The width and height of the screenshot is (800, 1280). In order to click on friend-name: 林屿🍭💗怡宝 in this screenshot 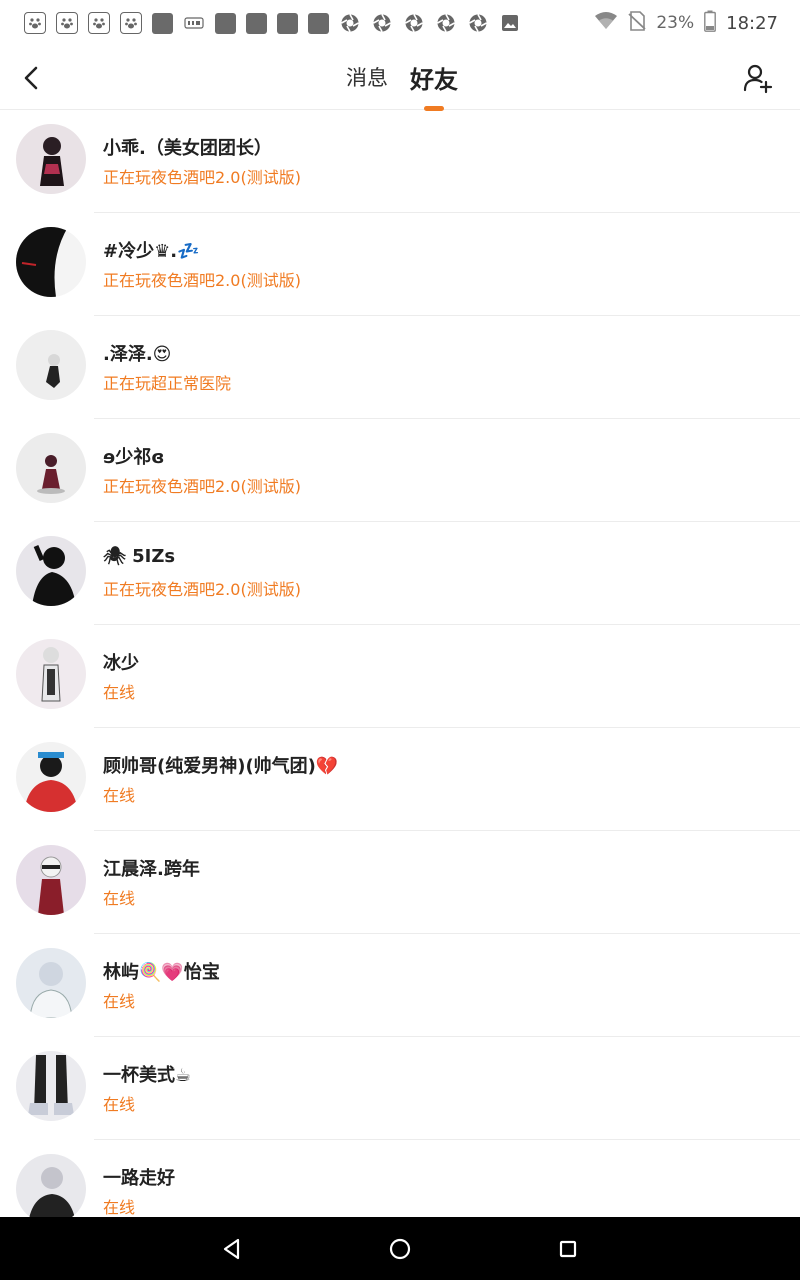, I will do `click(161, 972)`.